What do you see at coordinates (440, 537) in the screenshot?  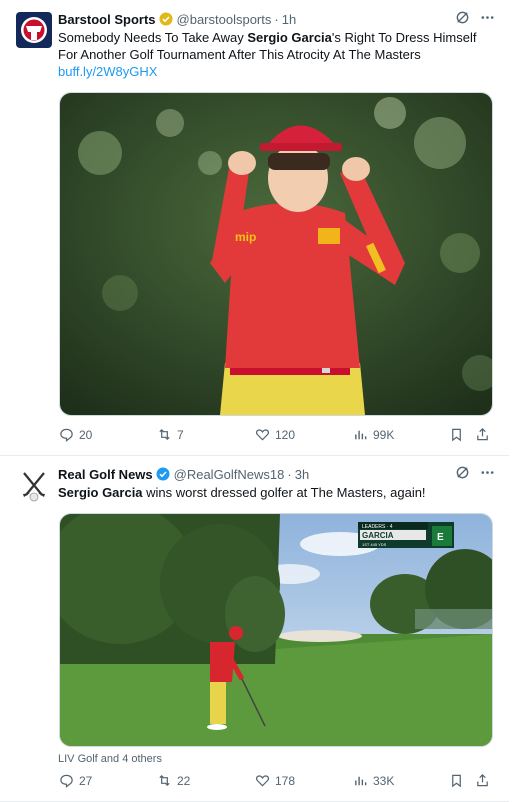 I see `leaderboard-score: E` at bounding box center [440, 537].